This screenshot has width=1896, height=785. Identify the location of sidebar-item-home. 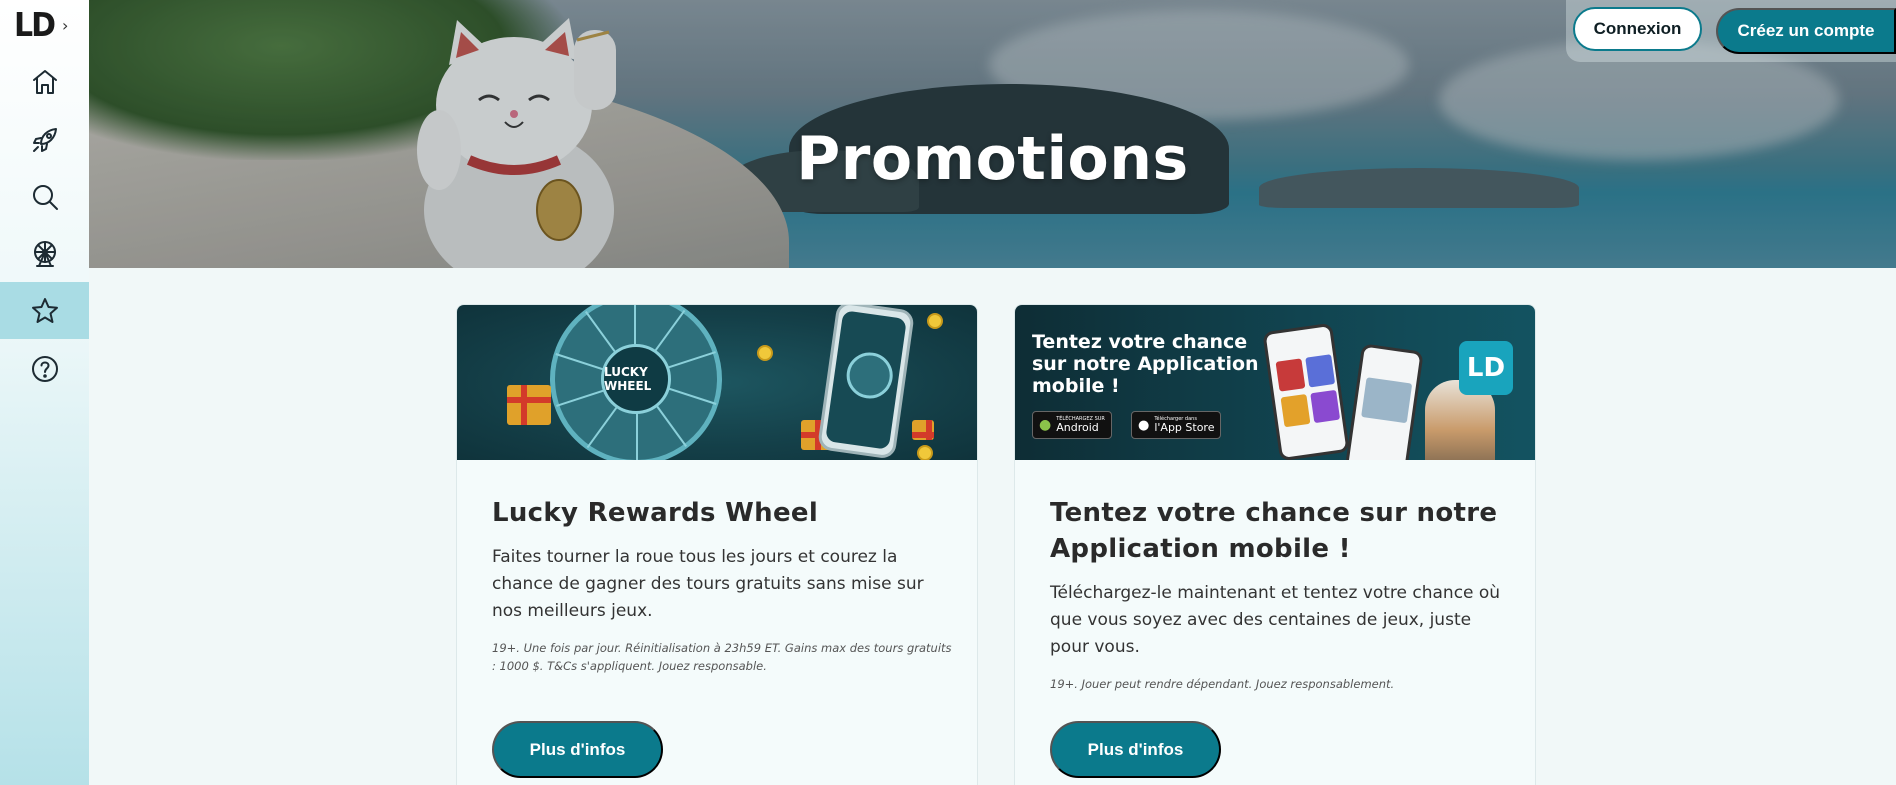
(44, 81).